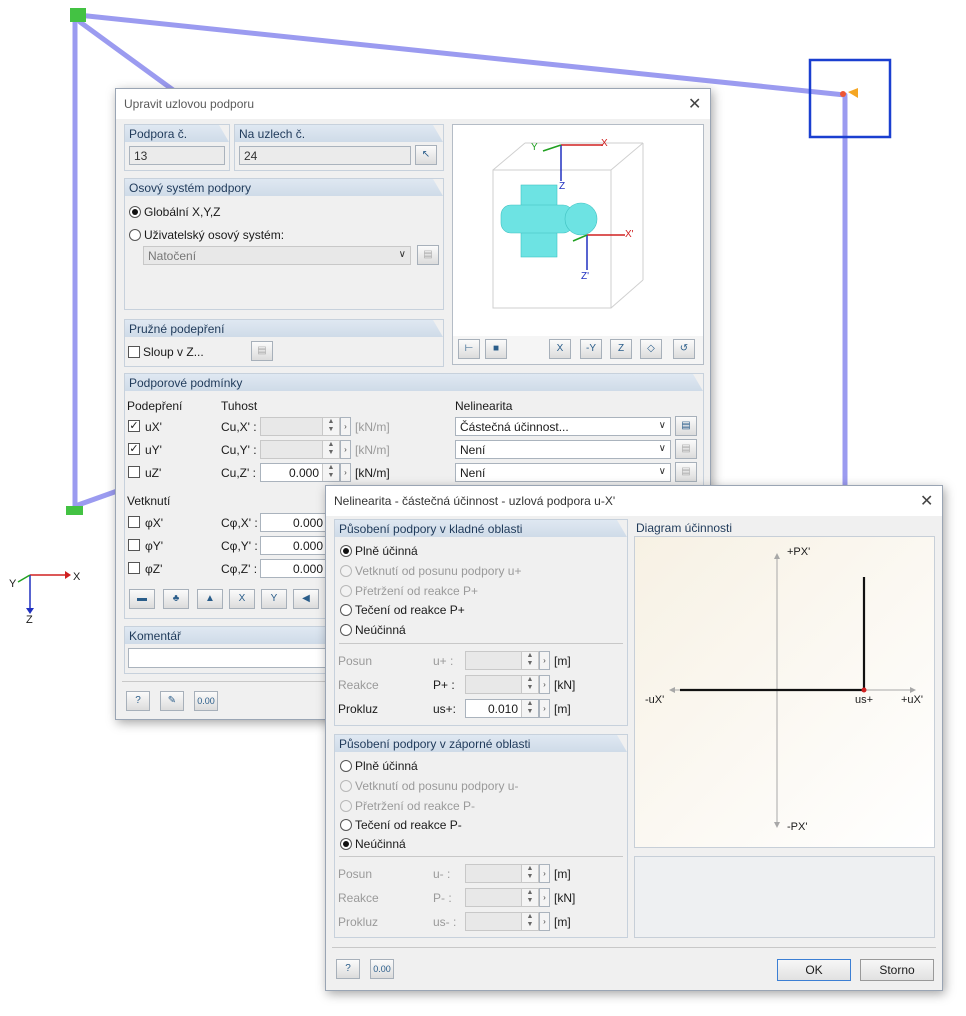 The image size is (966, 1016). I want to click on pos-tear-radio, so click(346, 591).